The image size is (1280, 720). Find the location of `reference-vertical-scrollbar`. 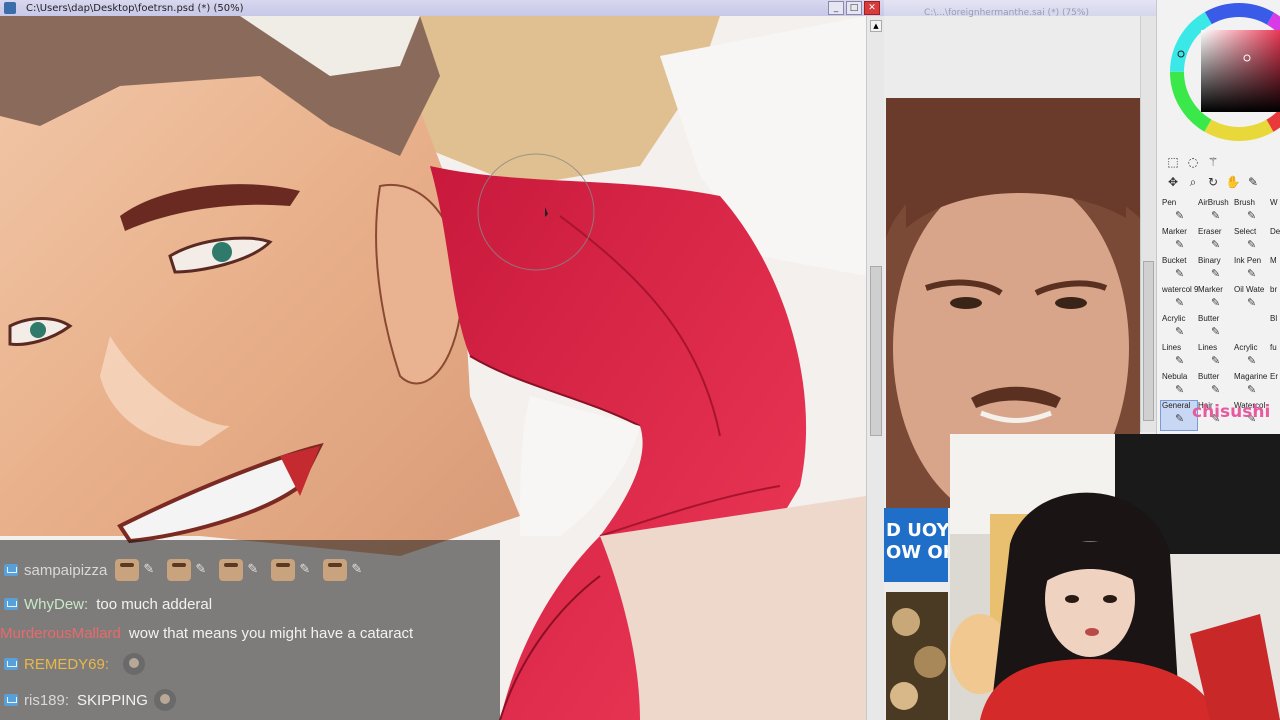

reference-vertical-scrollbar is located at coordinates (1148, 224).